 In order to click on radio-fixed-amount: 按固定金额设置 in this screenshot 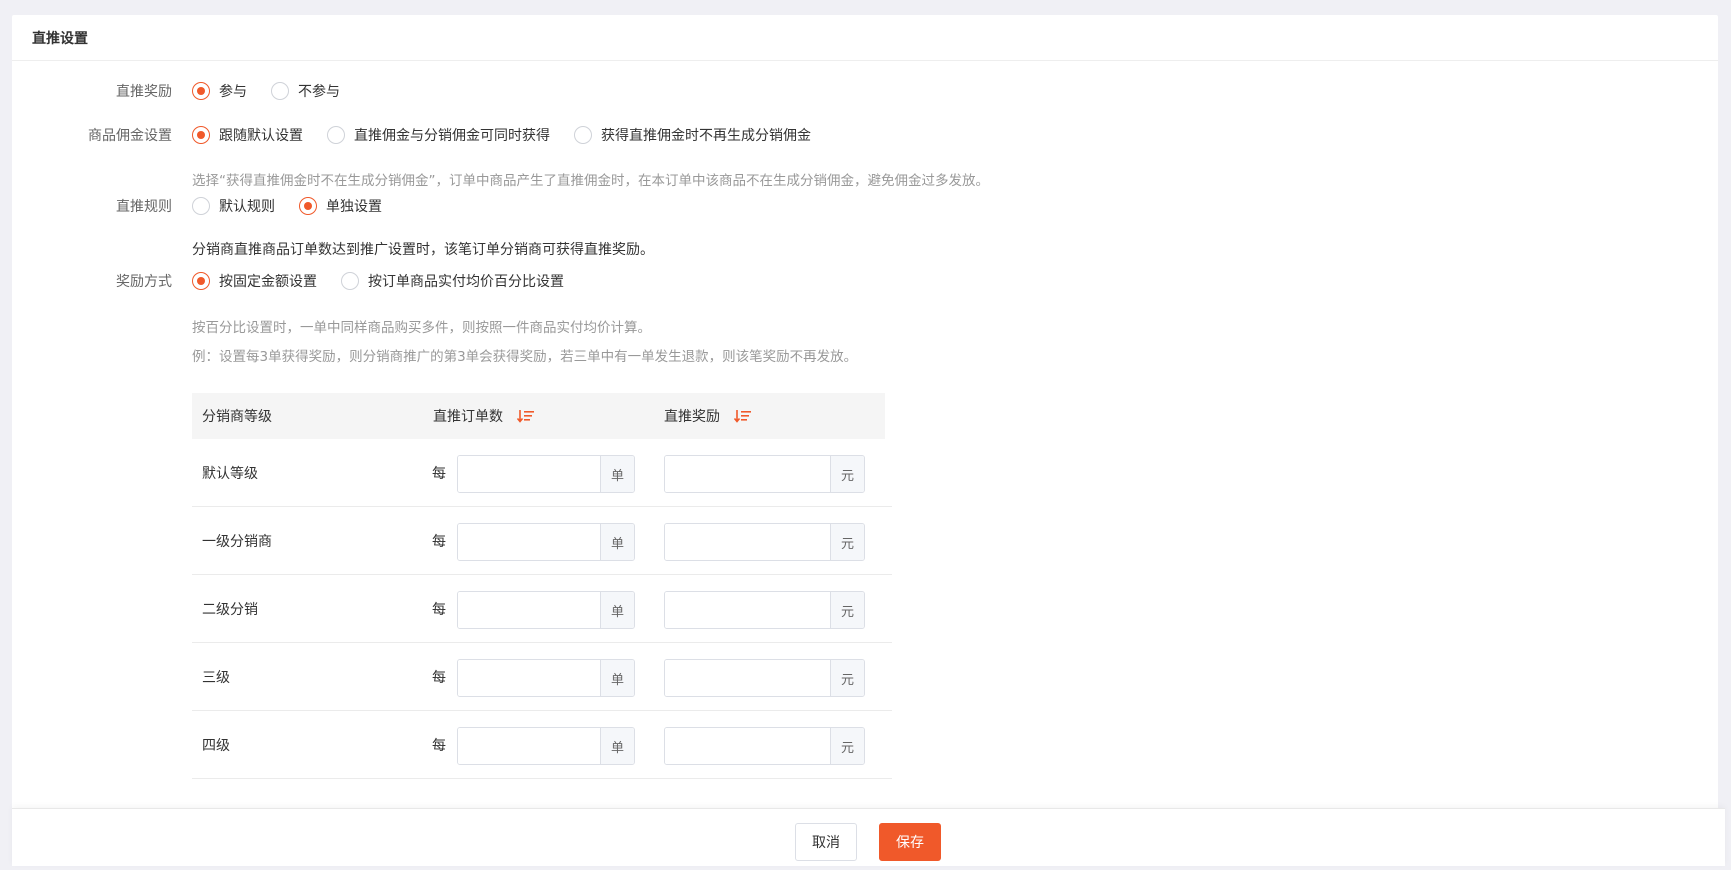, I will do `click(254, 281)`.